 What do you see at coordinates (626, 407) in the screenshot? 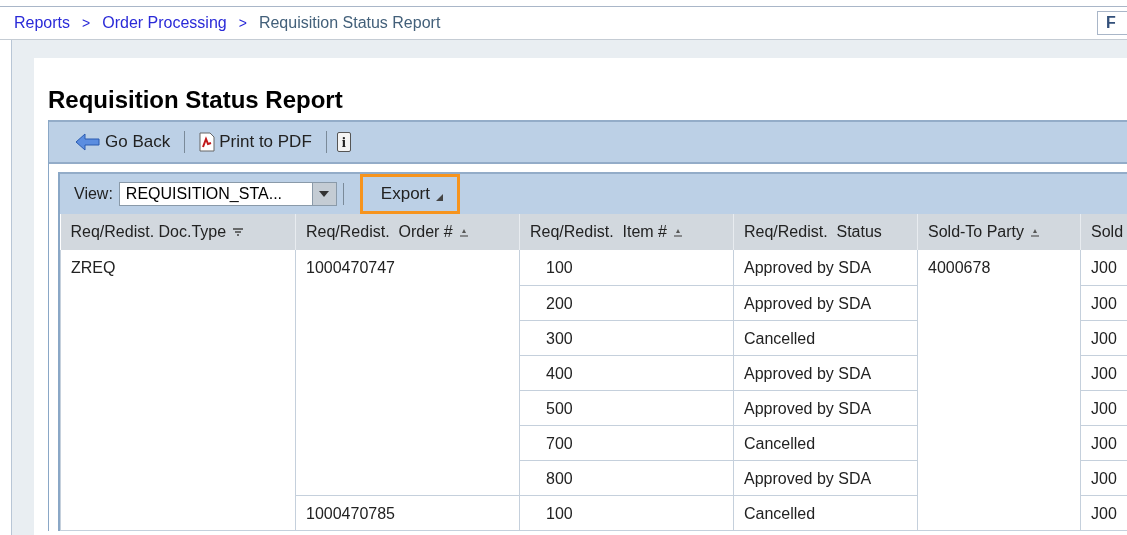
I see `table-cell: 500` at bounding box center [626, 407].